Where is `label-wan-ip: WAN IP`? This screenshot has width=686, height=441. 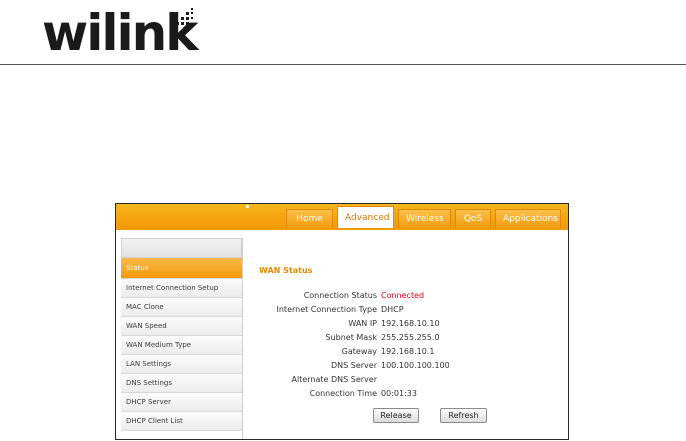 label-wan-ip: WAN IP is located at coordinates (362, 323).